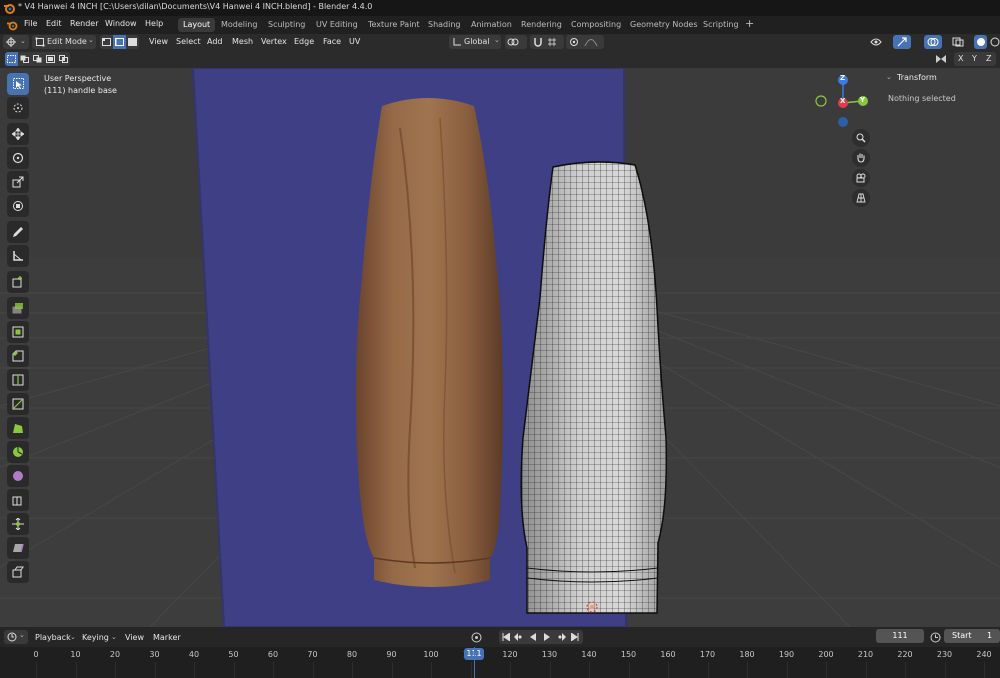  I want to click on timeline-menu-keying: Keying, so click(95, 637).